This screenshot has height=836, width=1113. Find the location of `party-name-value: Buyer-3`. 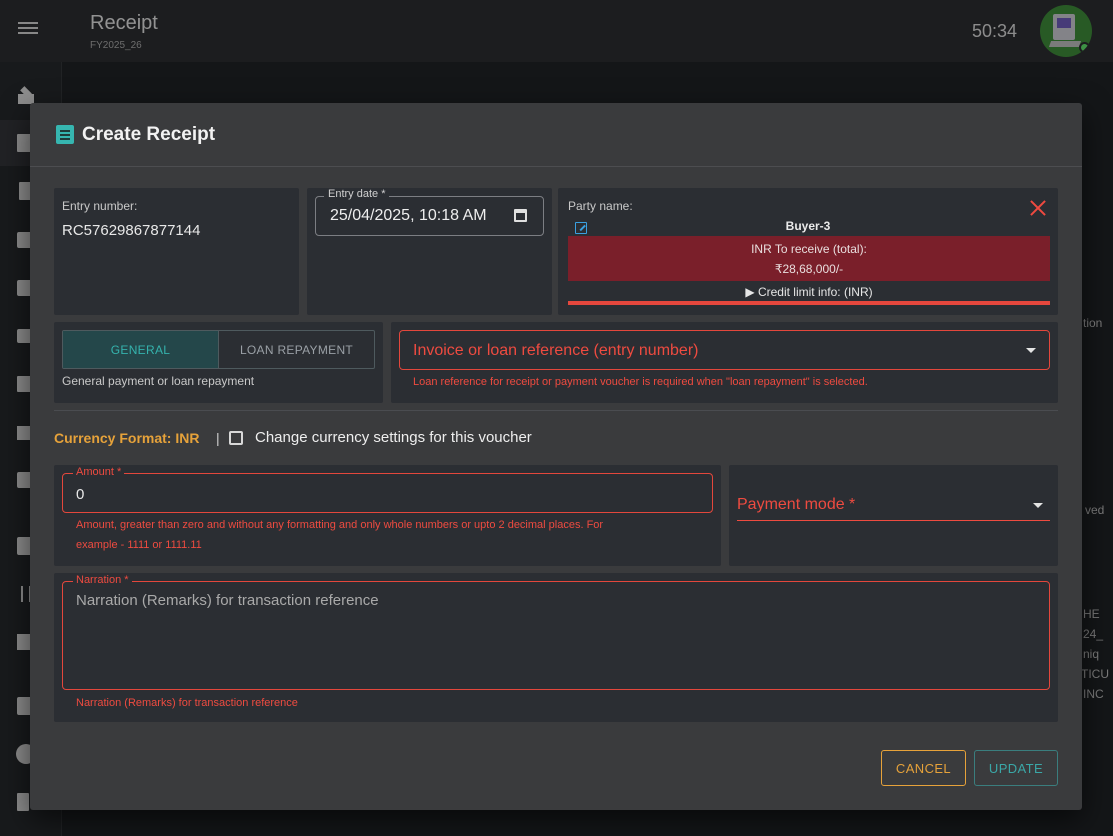

party-name-value: Buyer-3 is located at coordinates (808, 226).